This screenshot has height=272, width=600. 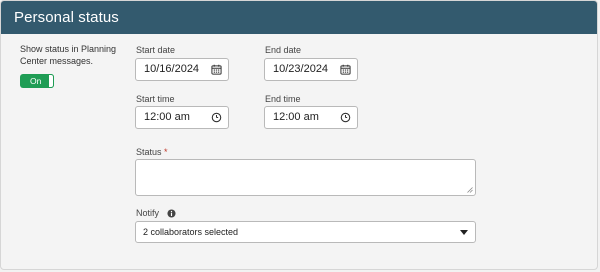 What do you see at coordinates (470, 190) in the screenshot?
I see `resize-handle-icon` at bounding box center [470, 190].